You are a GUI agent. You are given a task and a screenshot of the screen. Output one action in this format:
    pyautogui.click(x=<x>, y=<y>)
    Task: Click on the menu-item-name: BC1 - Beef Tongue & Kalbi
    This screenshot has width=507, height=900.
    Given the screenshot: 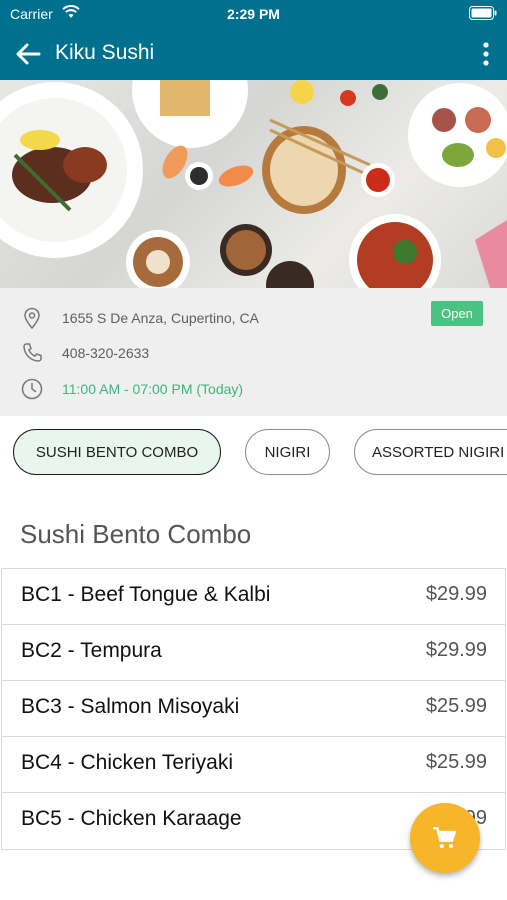 What is the action you would take?
    pyautogui.click(x=146, y=594)
    